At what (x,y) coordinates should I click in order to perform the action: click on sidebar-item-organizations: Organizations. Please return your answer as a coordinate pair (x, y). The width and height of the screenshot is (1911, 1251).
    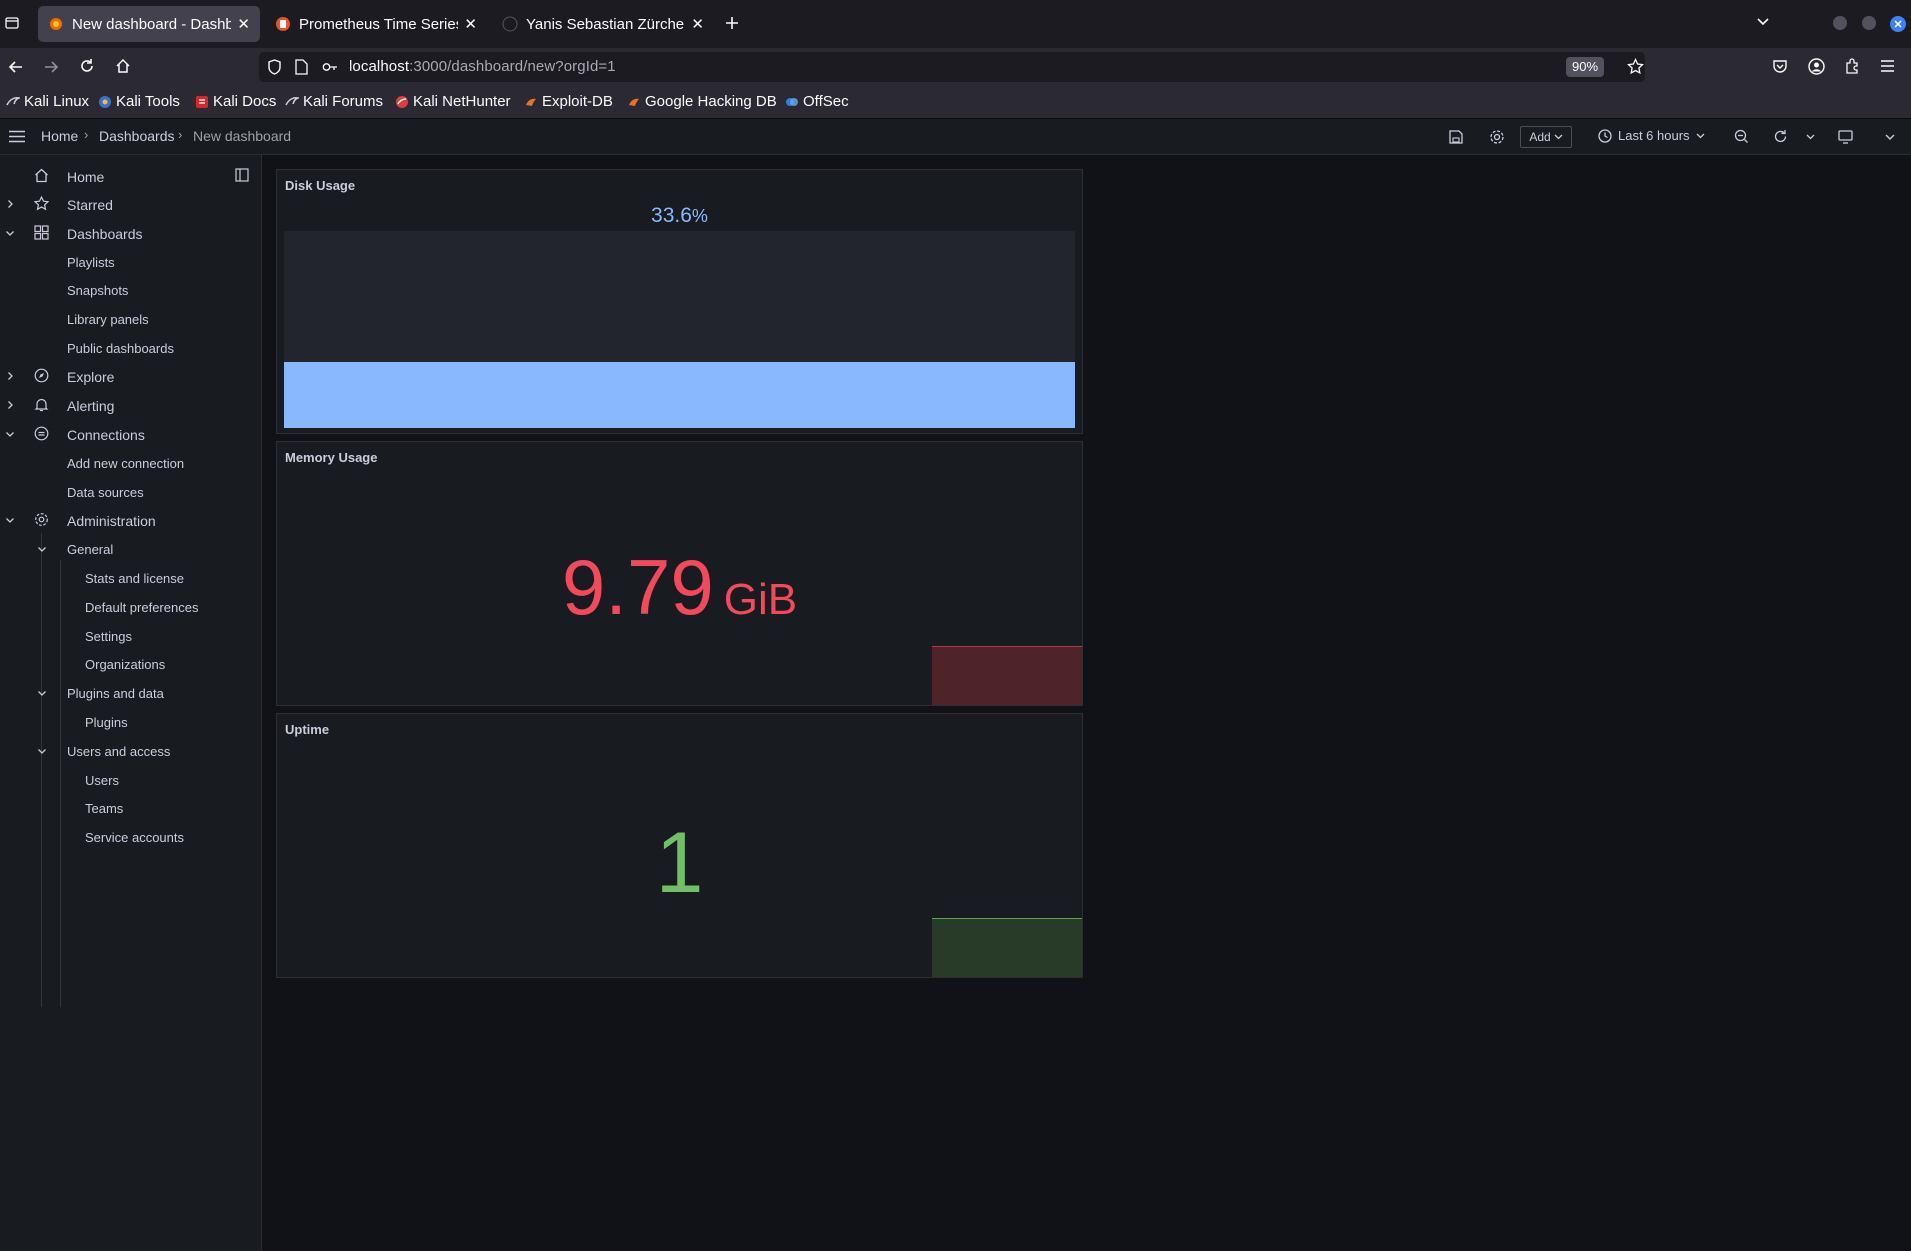
    Looking at the image, I should click on (125, 664).